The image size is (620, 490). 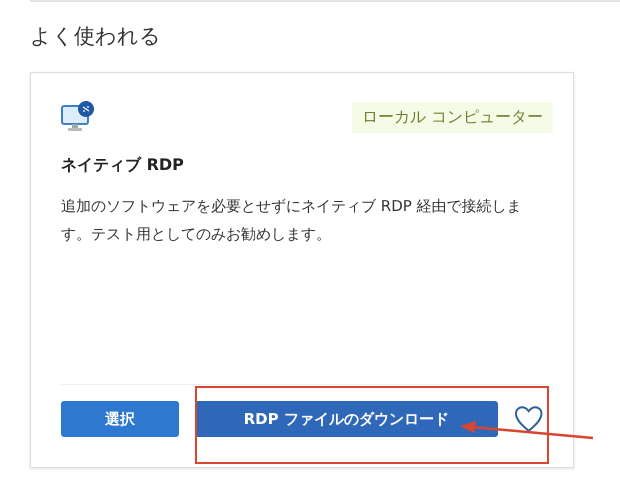 What do you see at coordinates (120, 419) in the screenshot?
I see `select-button: 選択` at bounding box center [120, 419].